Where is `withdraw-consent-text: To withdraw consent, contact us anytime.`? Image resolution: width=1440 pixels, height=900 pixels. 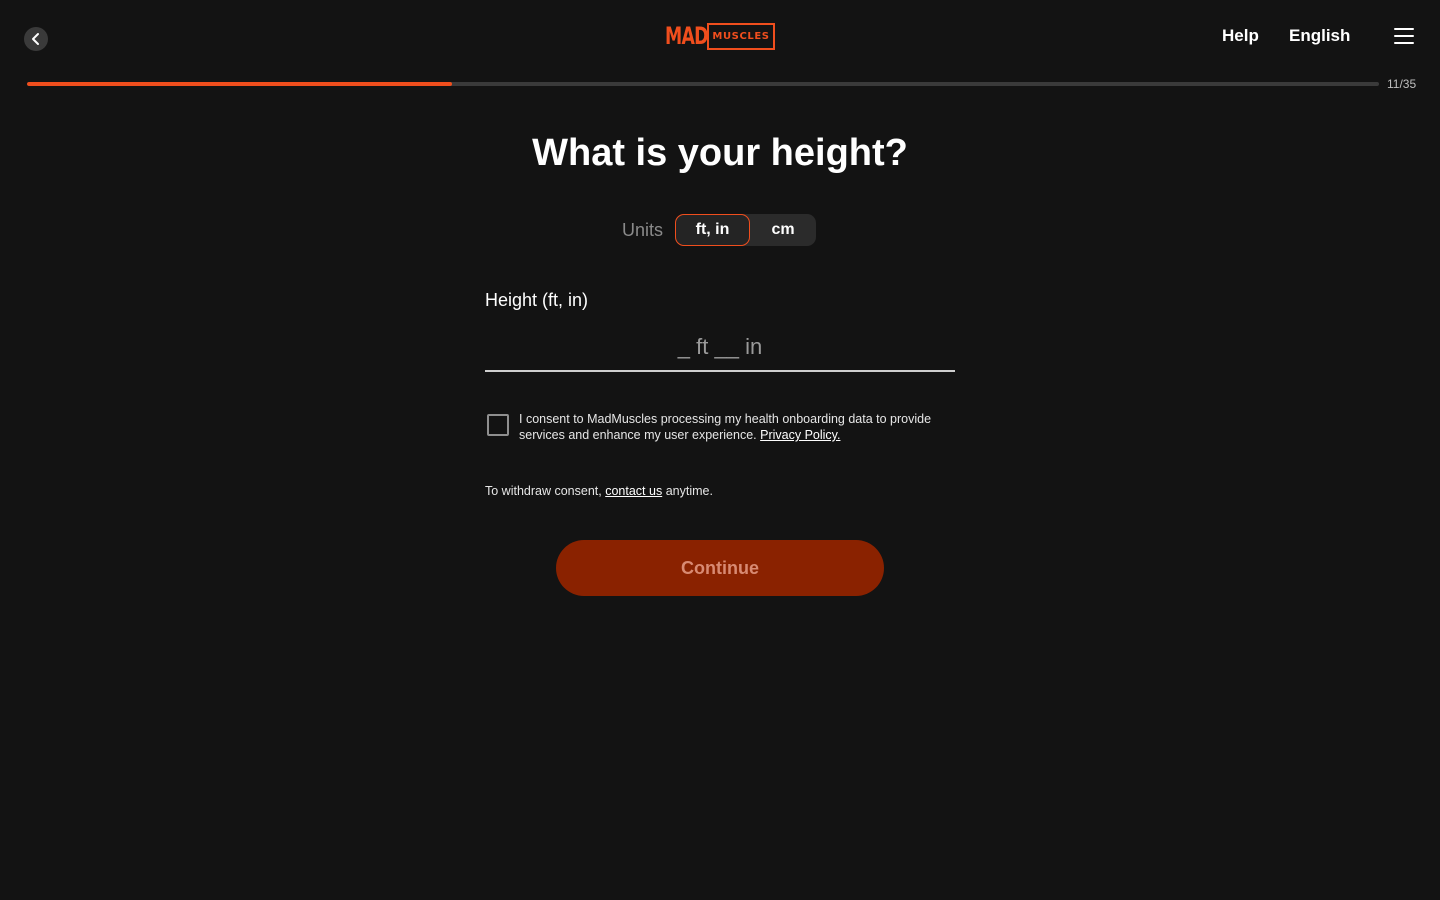 withdraw-consent-text: To withdraw consent, contact us anytime. is located at coordinates (599, 491).